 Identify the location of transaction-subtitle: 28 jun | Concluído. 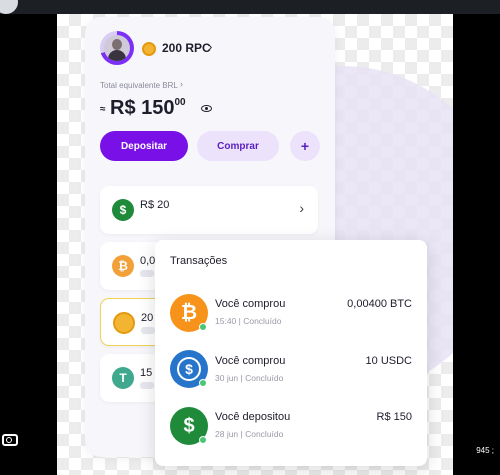
(249, 434).